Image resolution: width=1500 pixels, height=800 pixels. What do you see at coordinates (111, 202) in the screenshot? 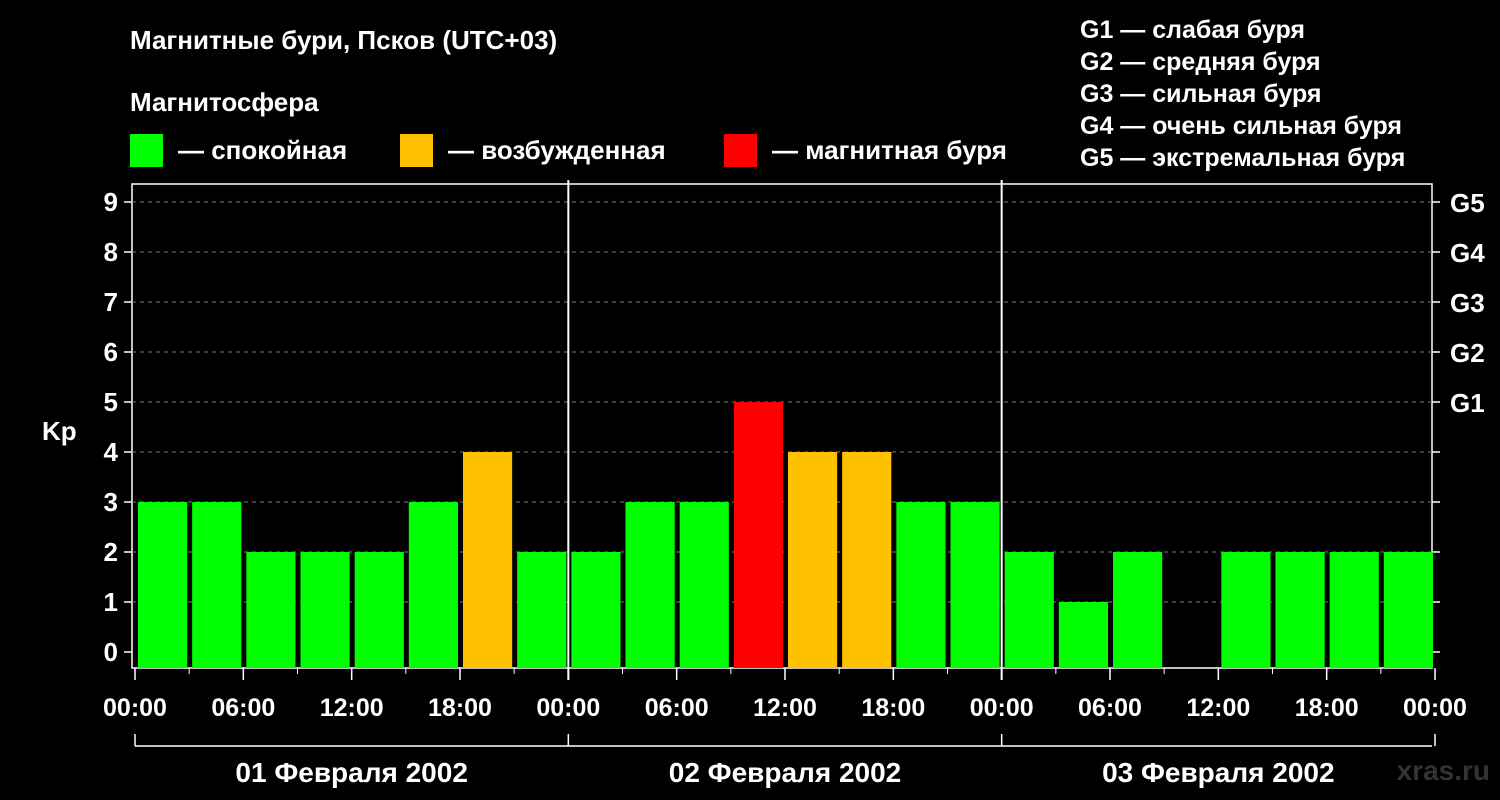
I see `y-tick-label: 9` at bounding box center [111, 202].